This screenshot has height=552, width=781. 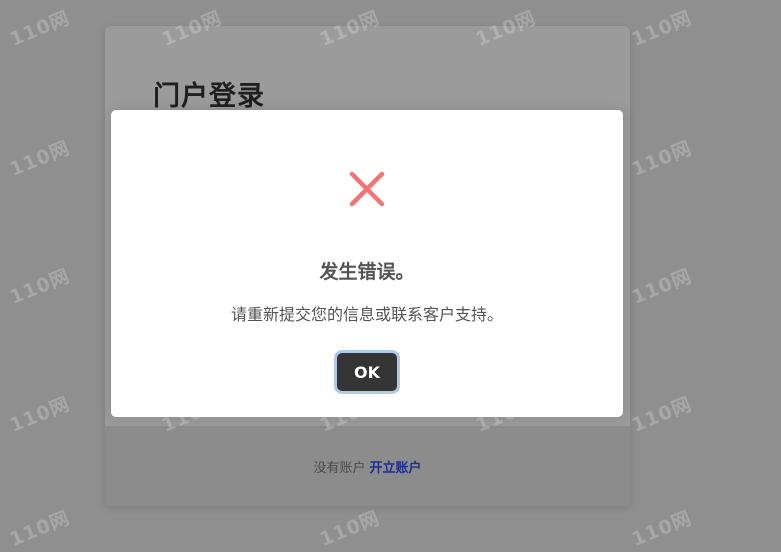 What do you see at coordinates (366, 314) in the screenshot?
I see `dialog-message: 请重新提交您的信息或联系客户支持。` at bounding box center [366, 314].